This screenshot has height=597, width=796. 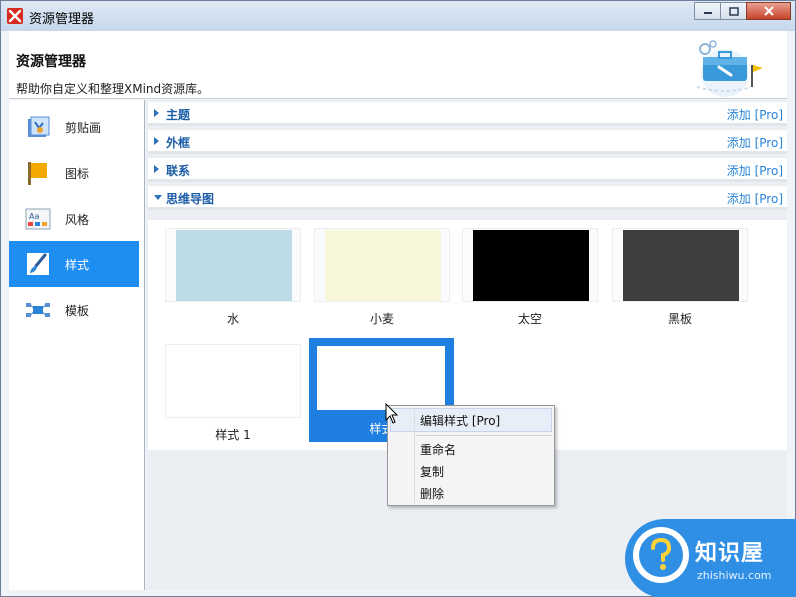 What do you see at coordinates (381, 319) in the screenshot?
I see `style-name: 小麦` at bounding box center [381, 319].